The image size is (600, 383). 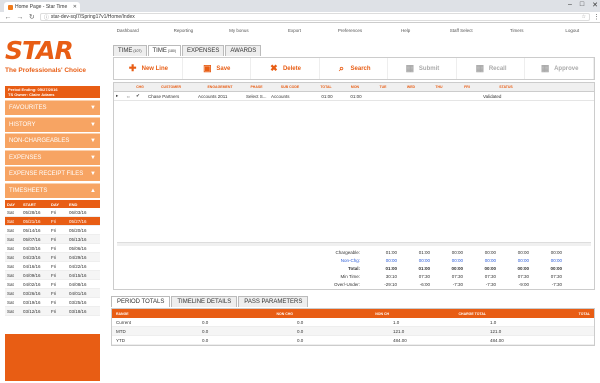 I want to click on totals-row: Total: 01:00 01:00 00:00 00:00 00:00 00:00, so click(x=442, y=268).